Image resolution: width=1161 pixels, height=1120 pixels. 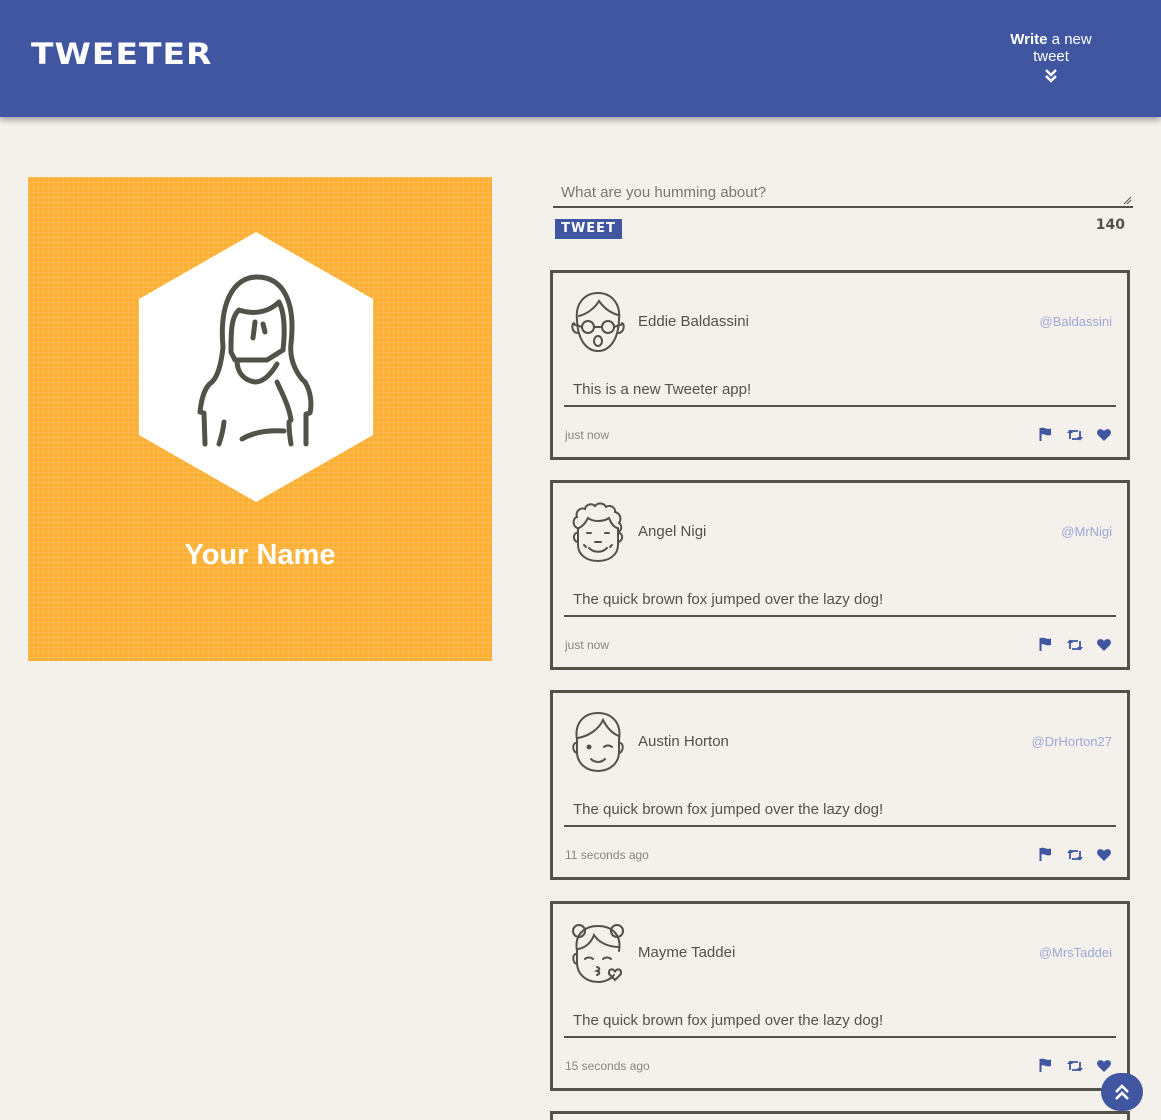 I want to click on tweet-card-partial, so click(x=840, y=1115).